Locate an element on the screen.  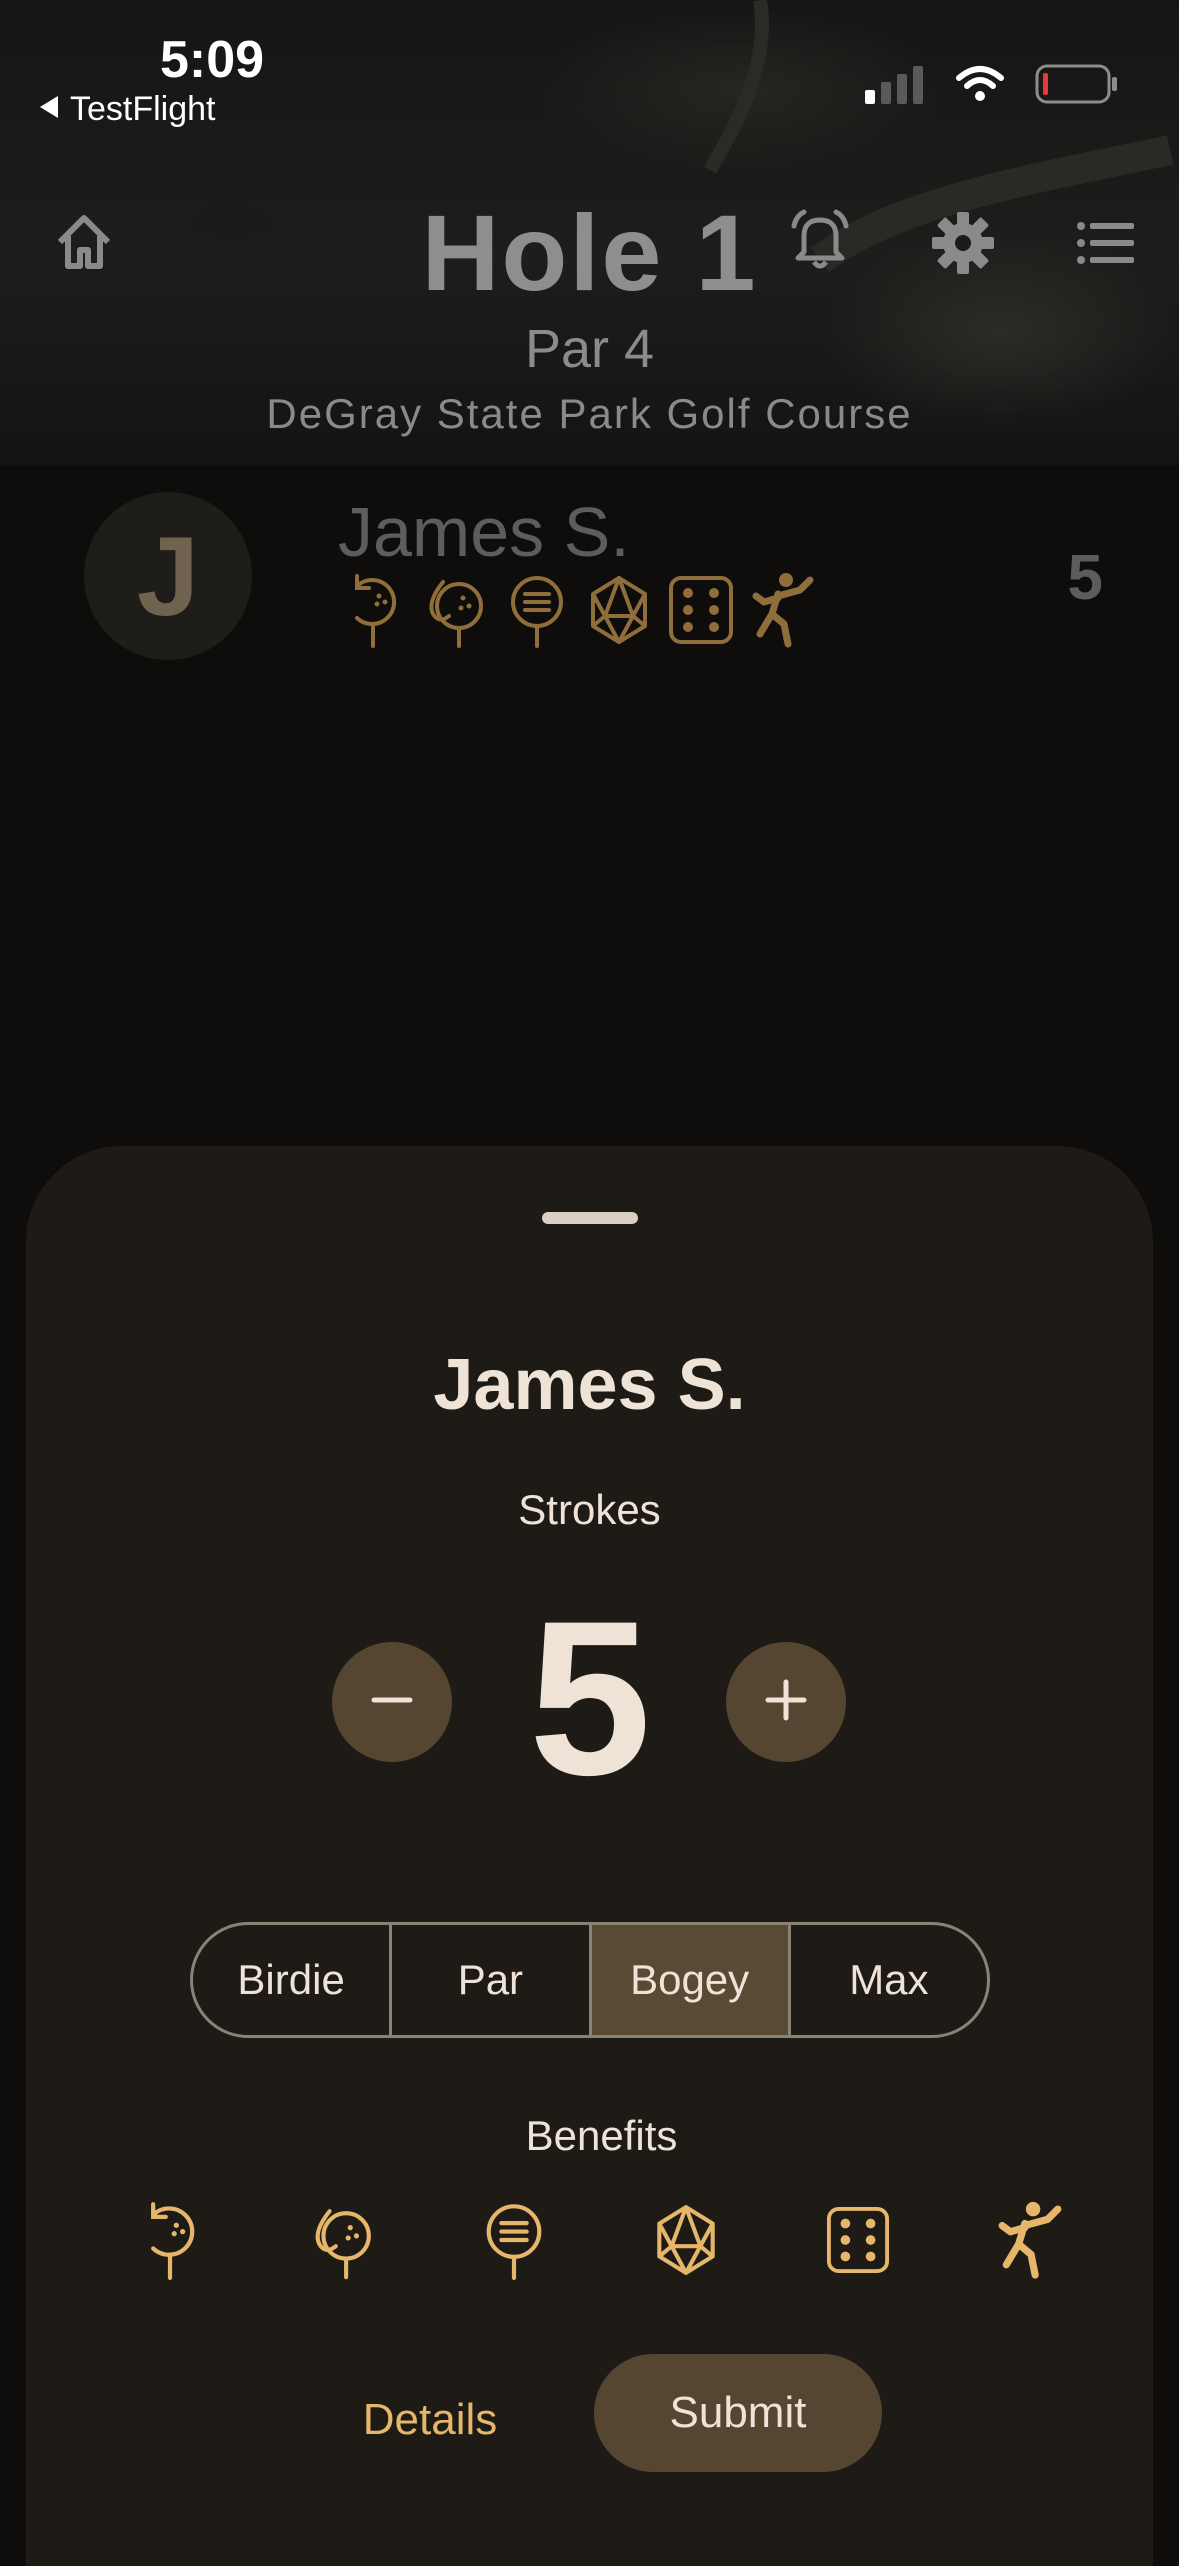
wifi-icon is located at coordinates (980, 86).